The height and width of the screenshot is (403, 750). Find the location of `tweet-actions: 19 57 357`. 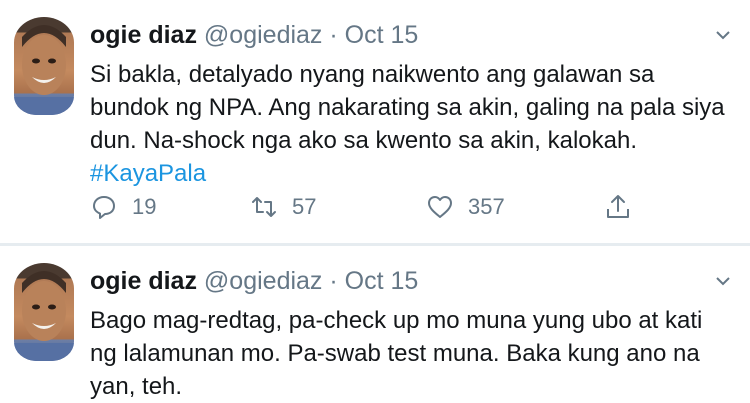

tweet-actions: 19 57 357 is located at coordinates (370, 207).